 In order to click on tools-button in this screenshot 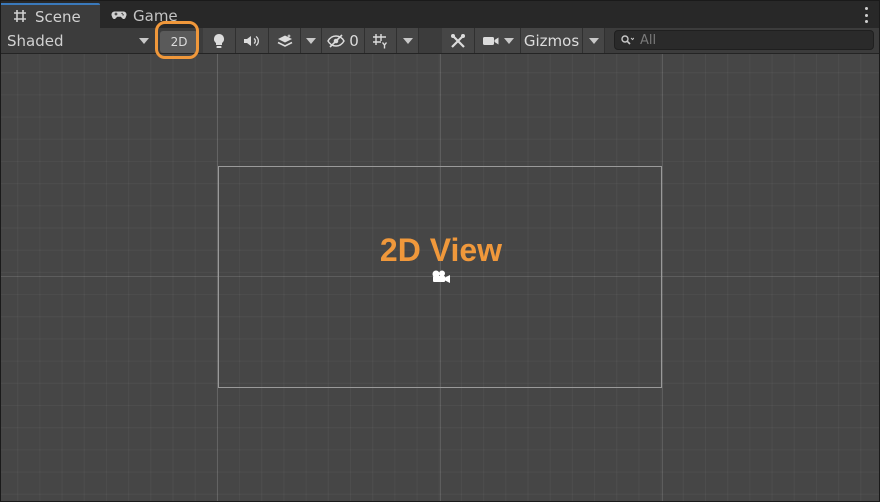, I will do `click(458, 40)`.